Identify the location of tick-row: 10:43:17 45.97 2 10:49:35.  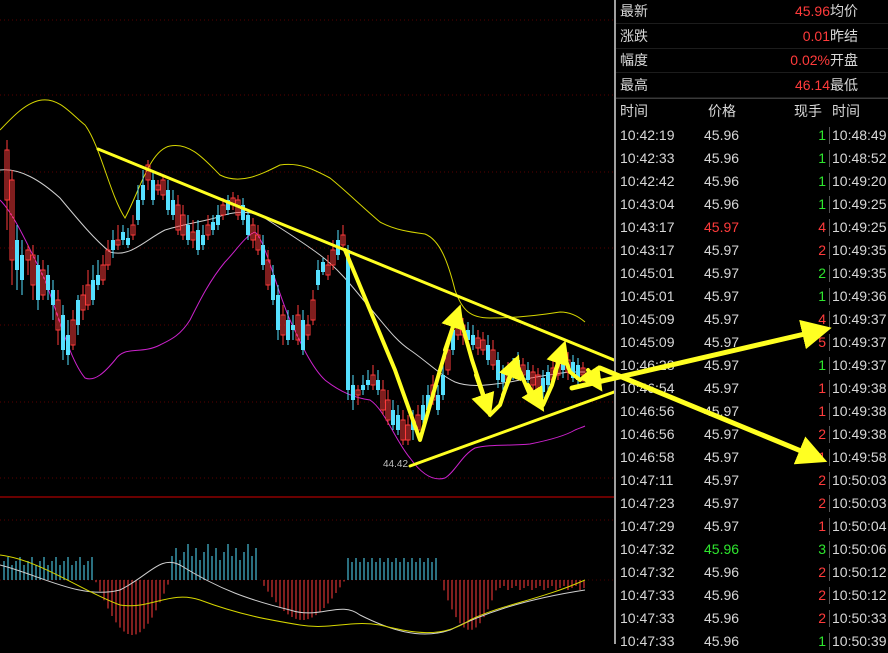
(752, 250).